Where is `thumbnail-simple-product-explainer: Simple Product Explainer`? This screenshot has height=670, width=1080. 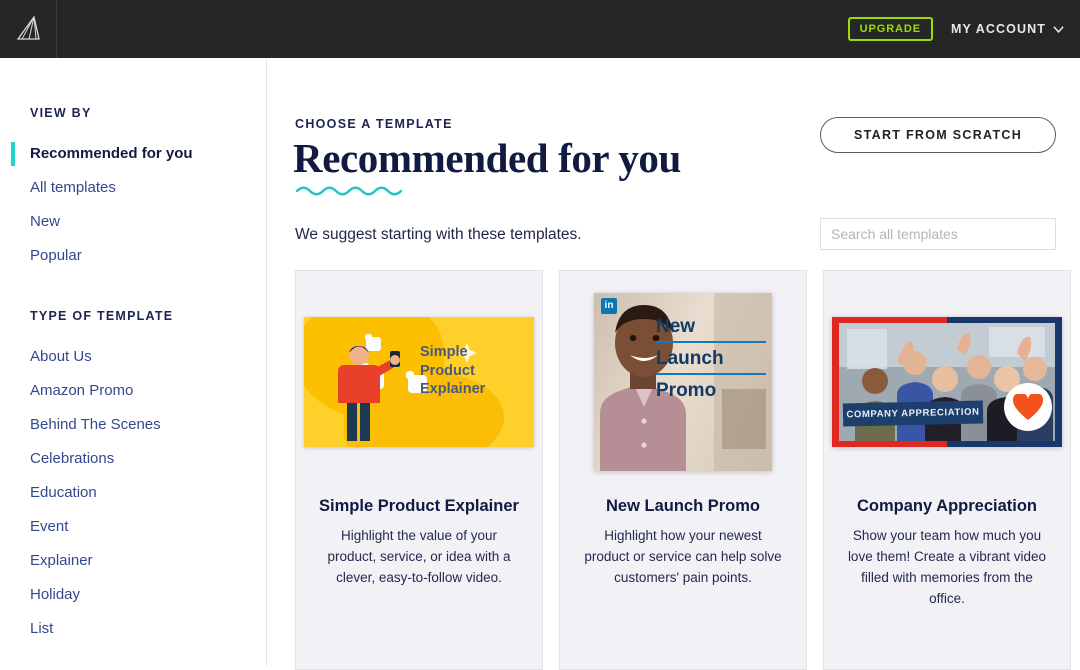
thumbnail-simple-product-explainer: Simple Product Explainer is located at coordinates (419, 382).